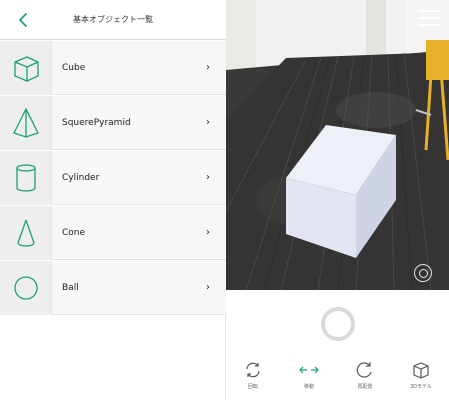 This screenshot has height=400, width=449. Describe the element at coordinates (309, 370) in the screenshot. I see `move-icon` at that location.